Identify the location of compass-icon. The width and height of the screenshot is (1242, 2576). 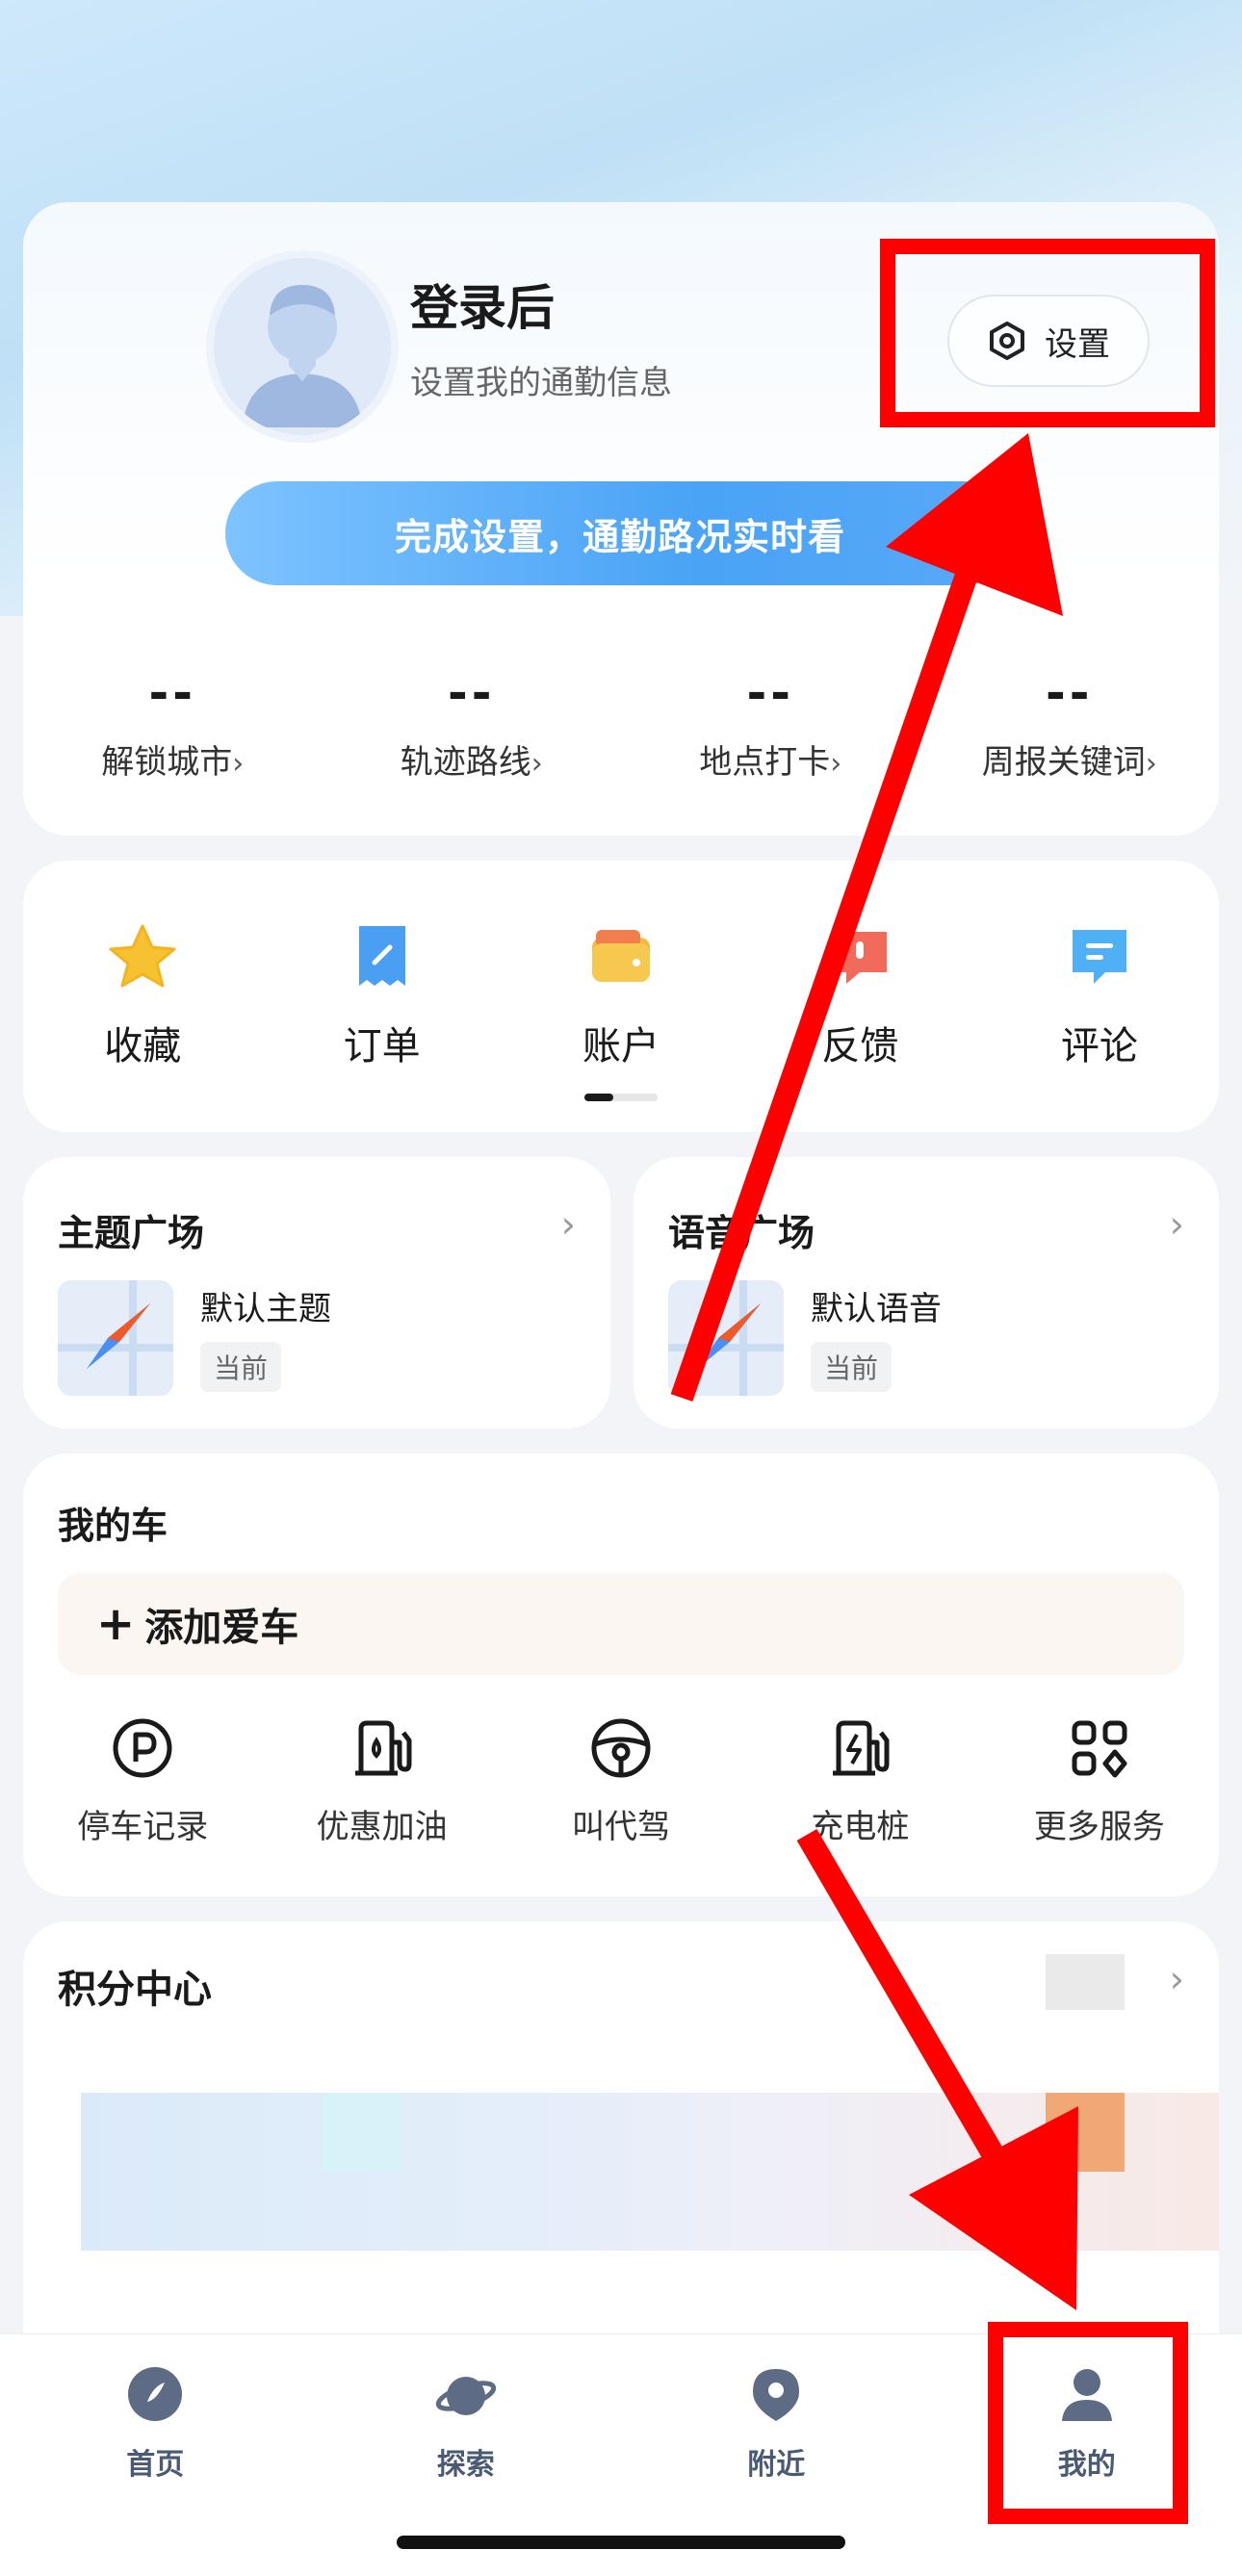
(155, 2394).